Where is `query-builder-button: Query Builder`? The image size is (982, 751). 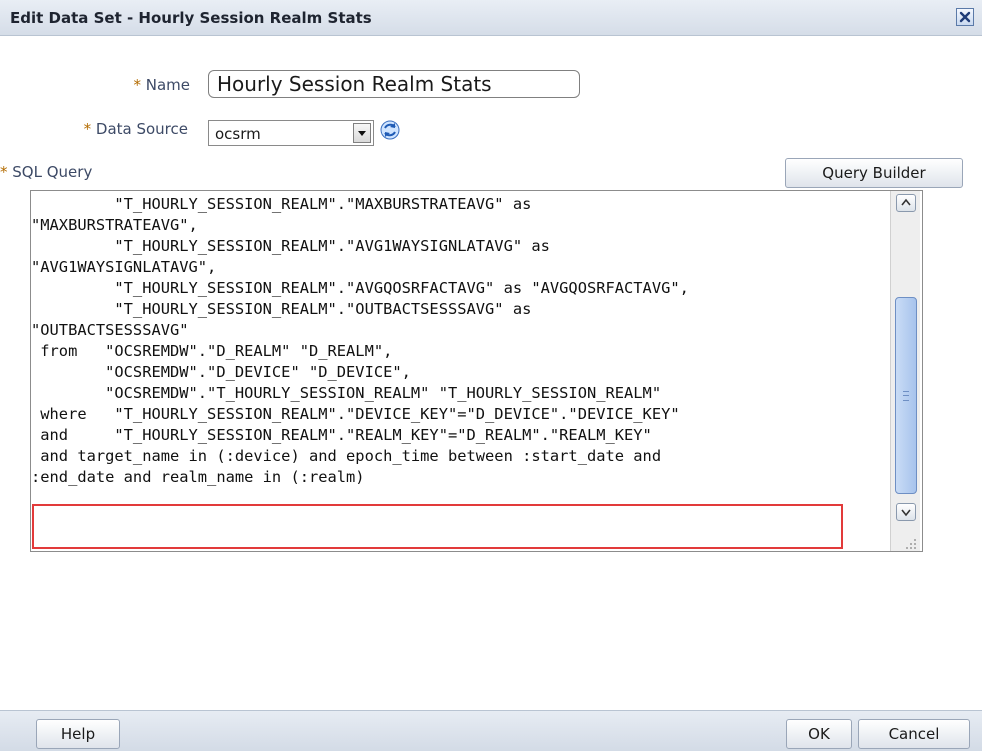
query-builder-button: Query Builder is located at coordinates (874, 173).